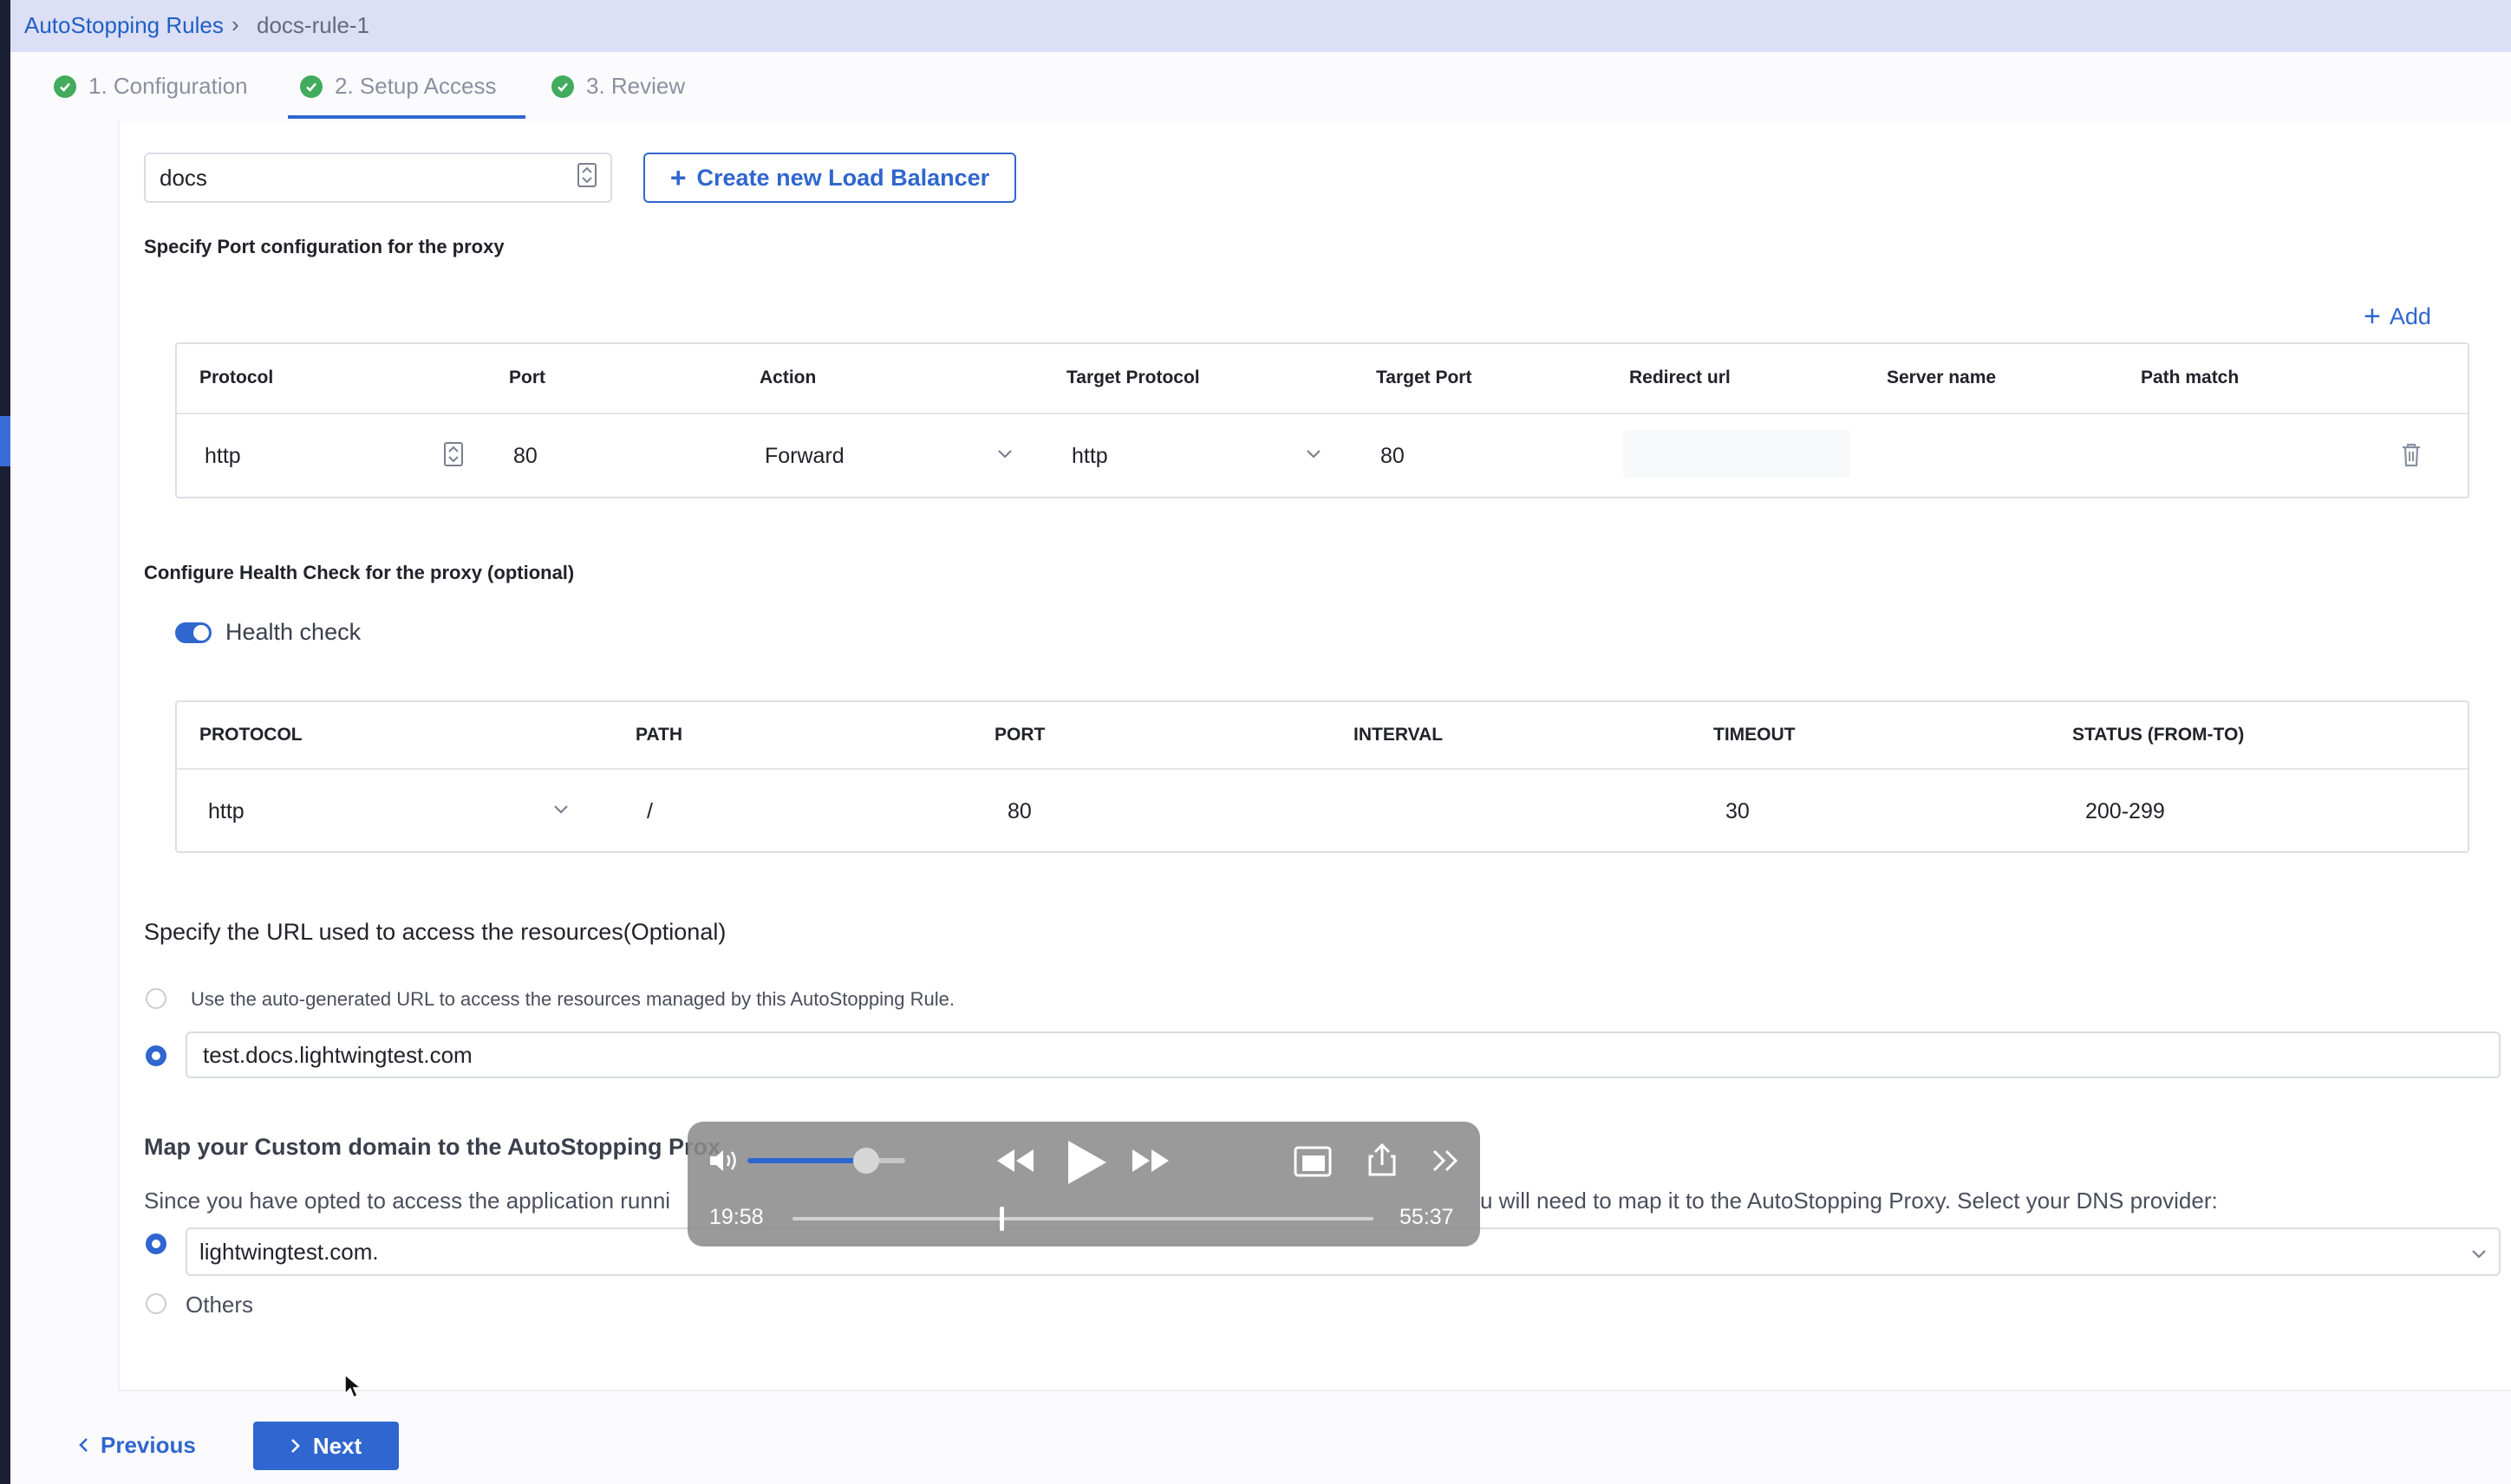 Image resolution: width=2511 pixels, height=1484 pixels. I want to click on trash-icon, so click(2411, 457).